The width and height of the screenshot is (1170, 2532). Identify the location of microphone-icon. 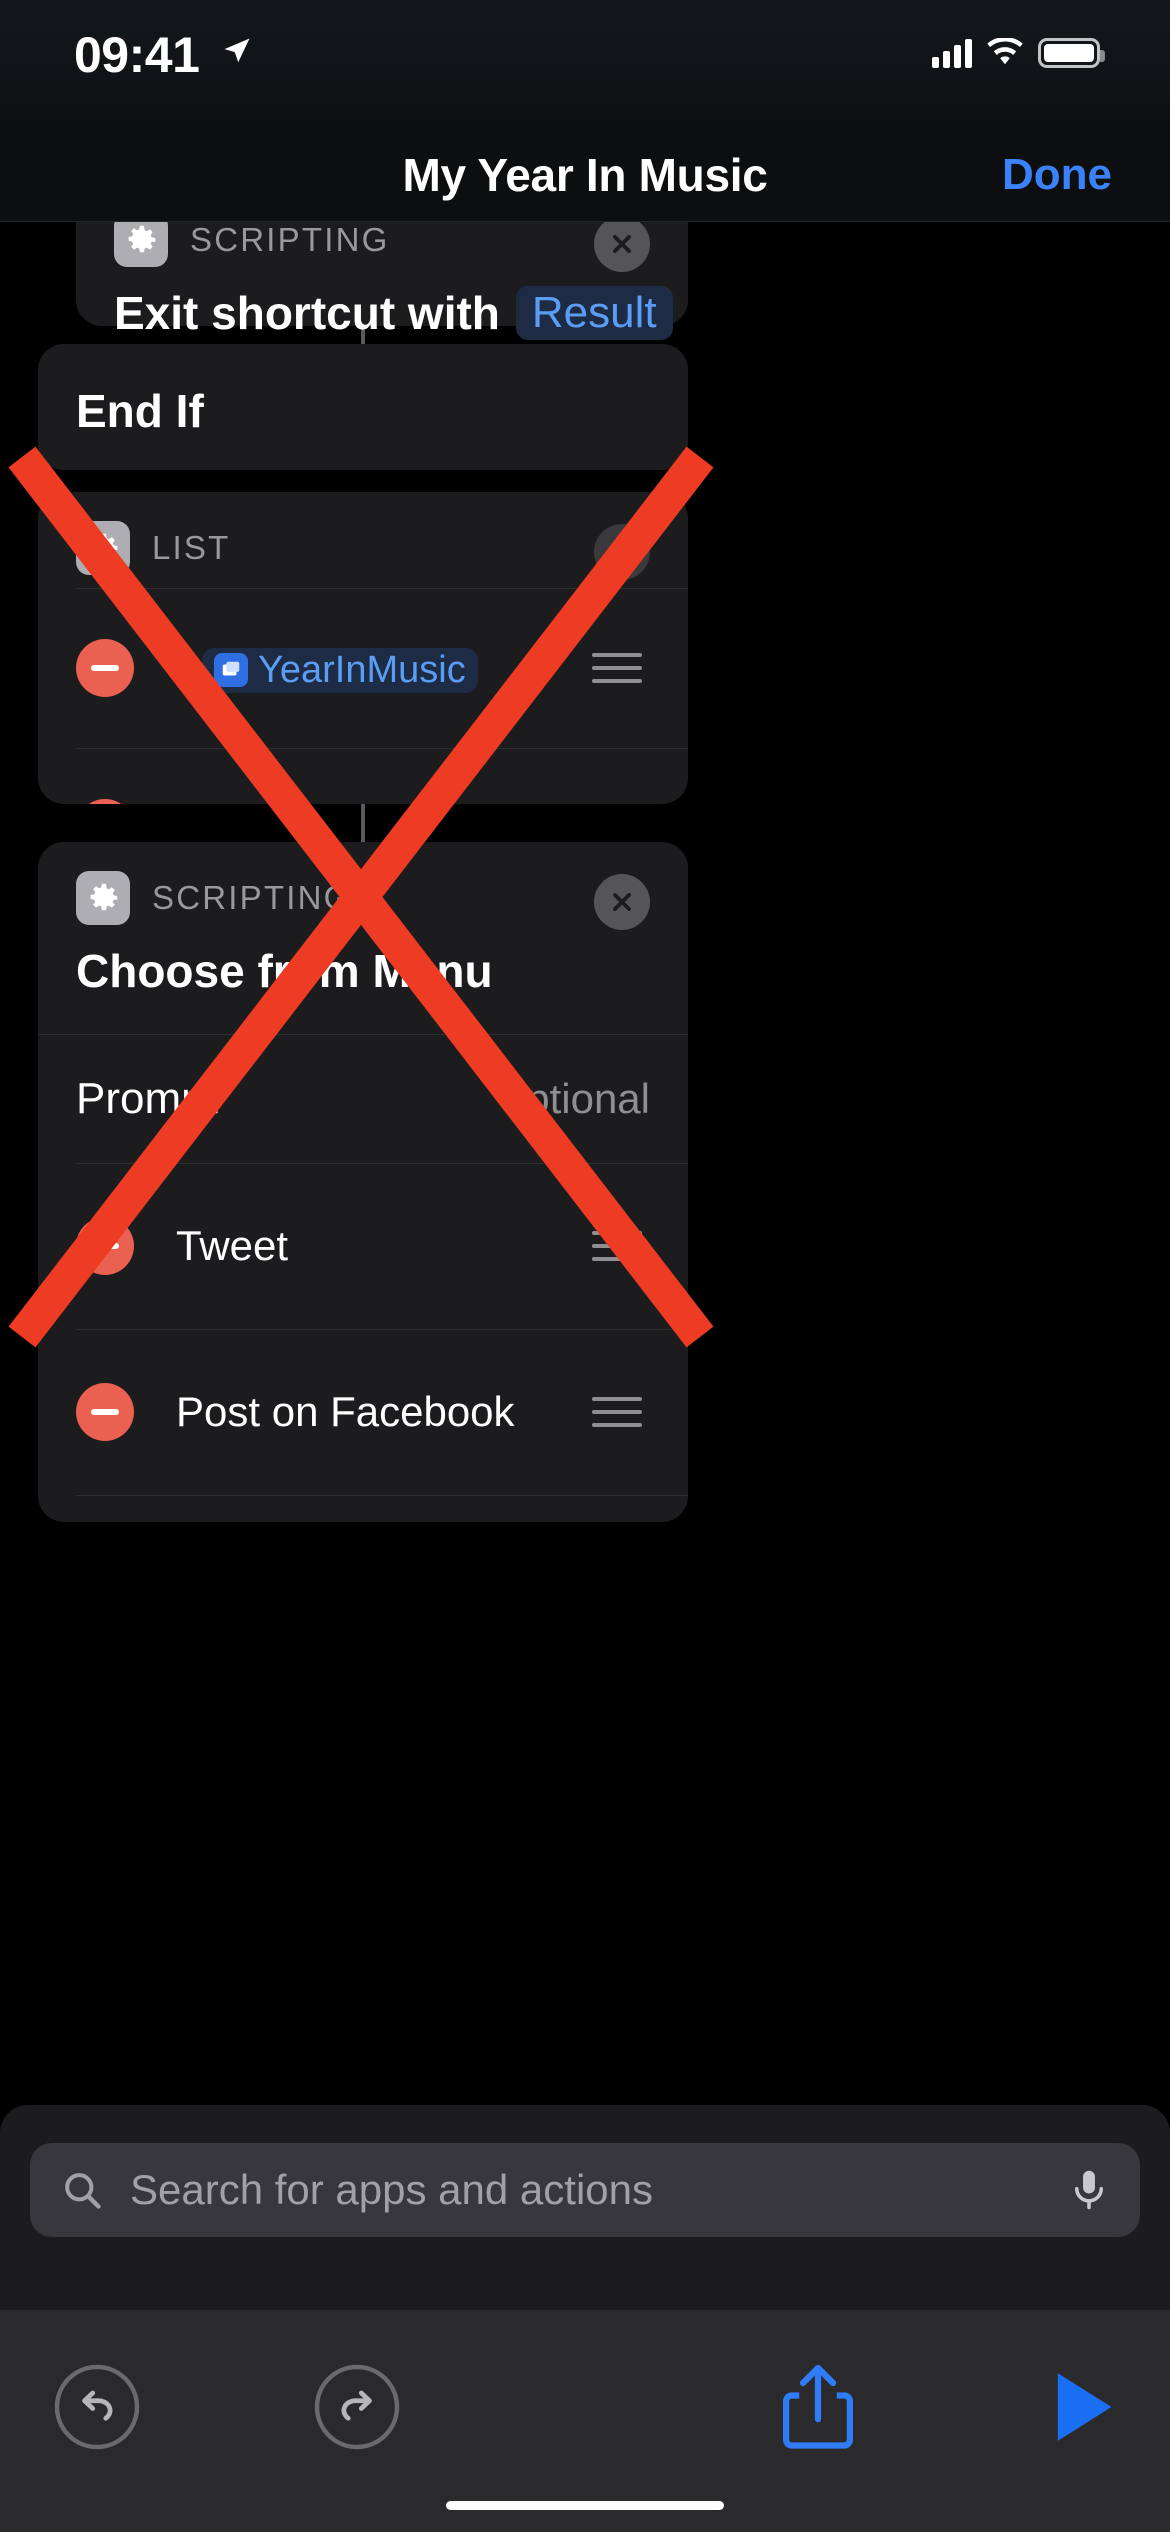
(1089, 2190).